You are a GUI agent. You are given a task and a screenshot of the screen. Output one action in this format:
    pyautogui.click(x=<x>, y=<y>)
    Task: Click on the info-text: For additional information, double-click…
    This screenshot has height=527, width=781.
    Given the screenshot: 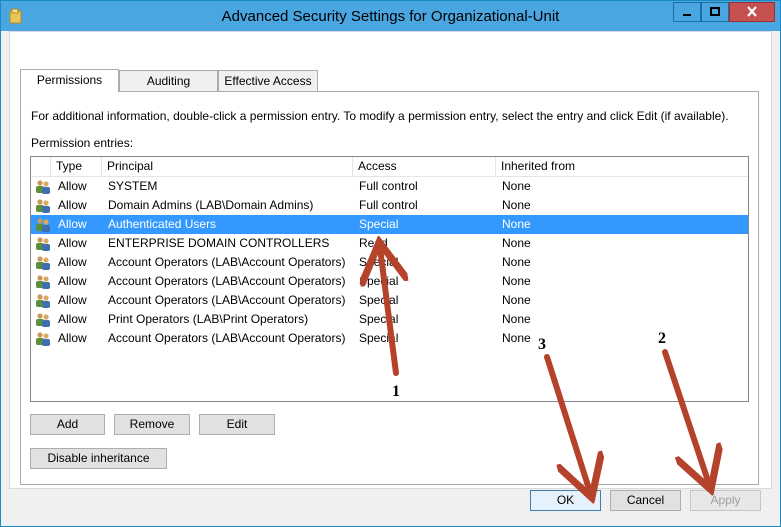 What is the action you would take?
    pyautogui.click(x=380, y=116)
    